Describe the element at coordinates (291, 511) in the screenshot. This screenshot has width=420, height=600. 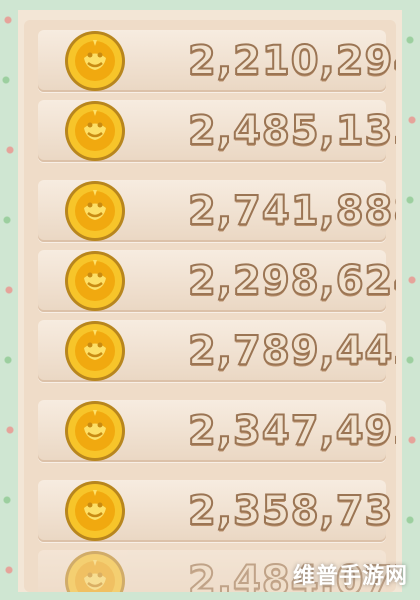
I see `coin-amount: 2,358,731` at that location.